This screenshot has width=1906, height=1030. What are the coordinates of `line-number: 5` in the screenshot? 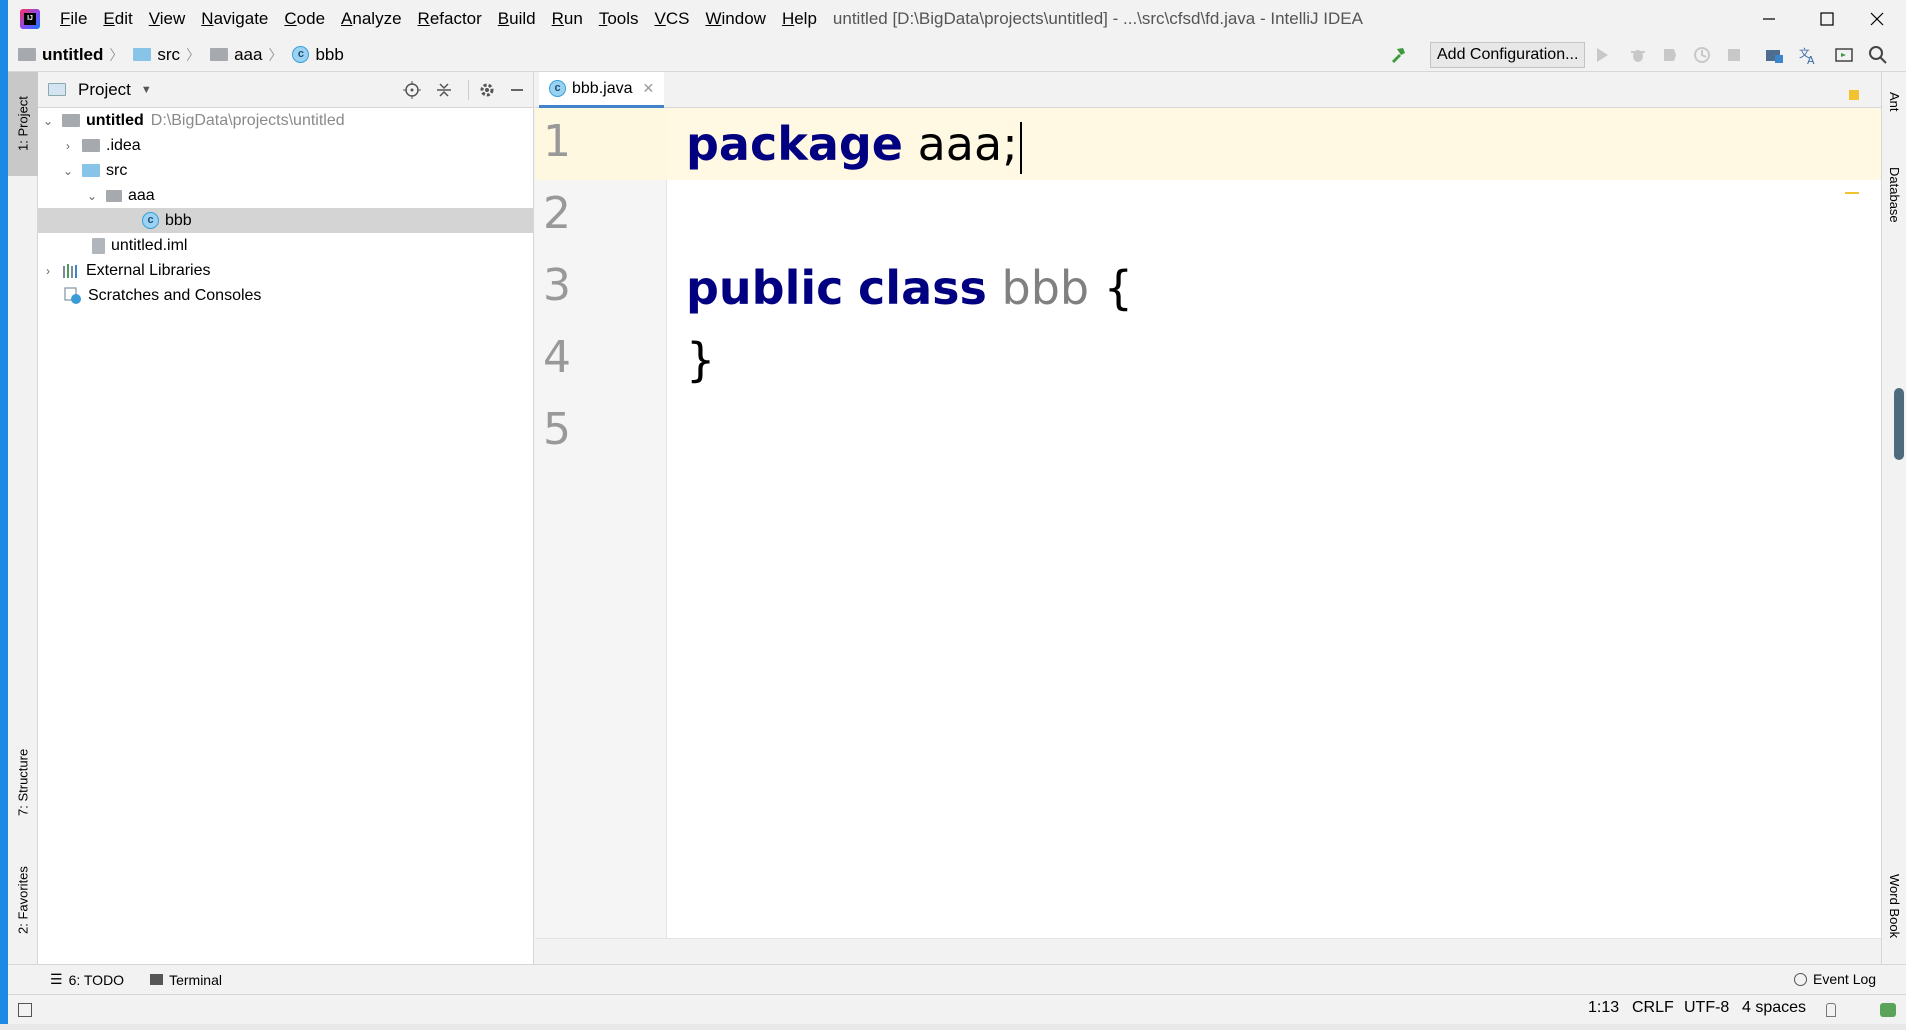 It's located at (557, 429).